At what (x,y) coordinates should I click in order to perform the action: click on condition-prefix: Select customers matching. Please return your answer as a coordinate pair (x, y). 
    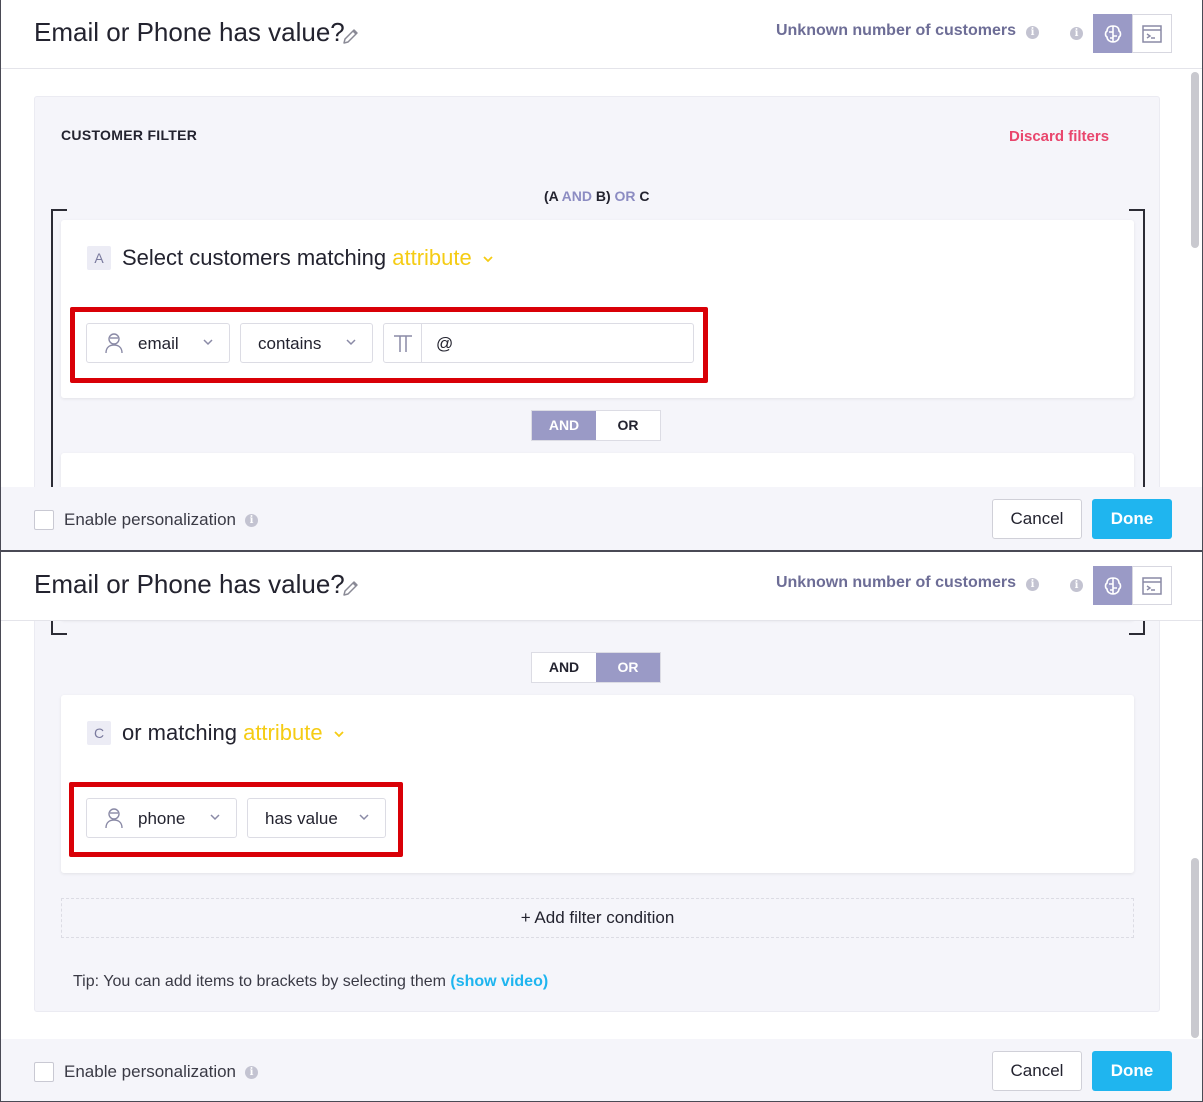
    Looking at the image, I should click on (254, 257).